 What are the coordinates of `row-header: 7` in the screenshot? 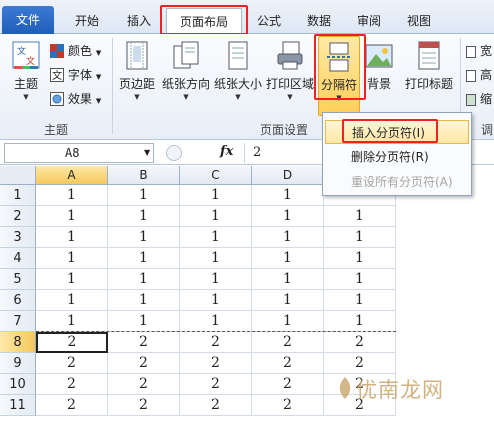 It's located at (18, 321).